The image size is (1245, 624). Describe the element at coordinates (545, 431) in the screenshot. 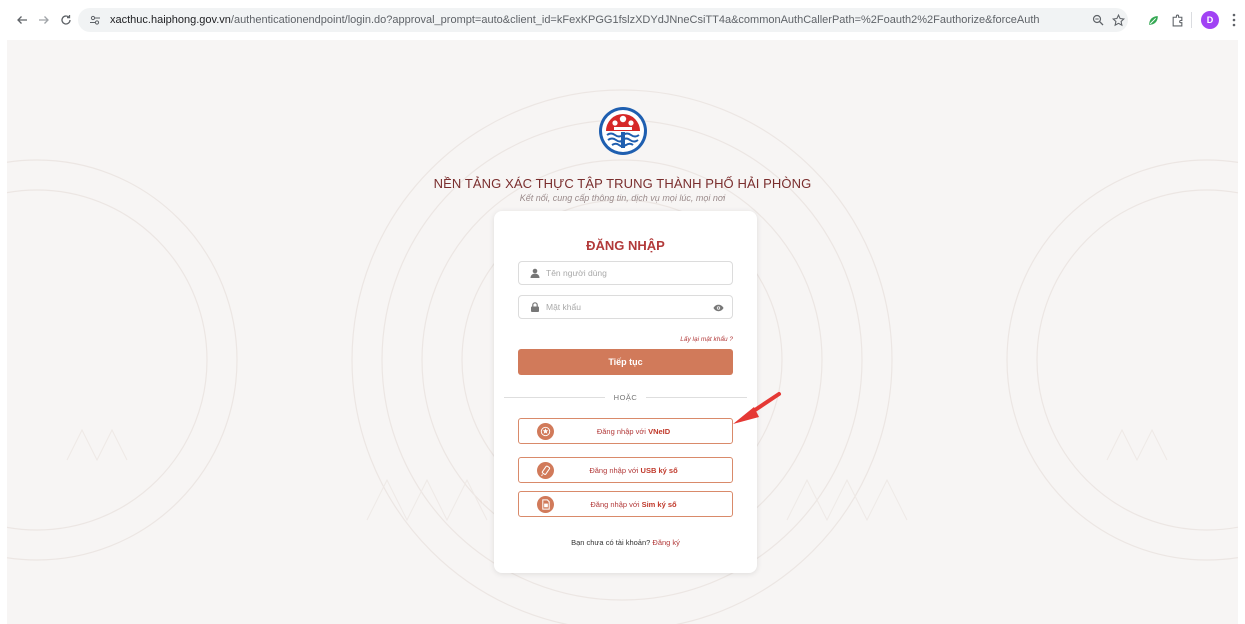

I see `vneid-icon` at that location.